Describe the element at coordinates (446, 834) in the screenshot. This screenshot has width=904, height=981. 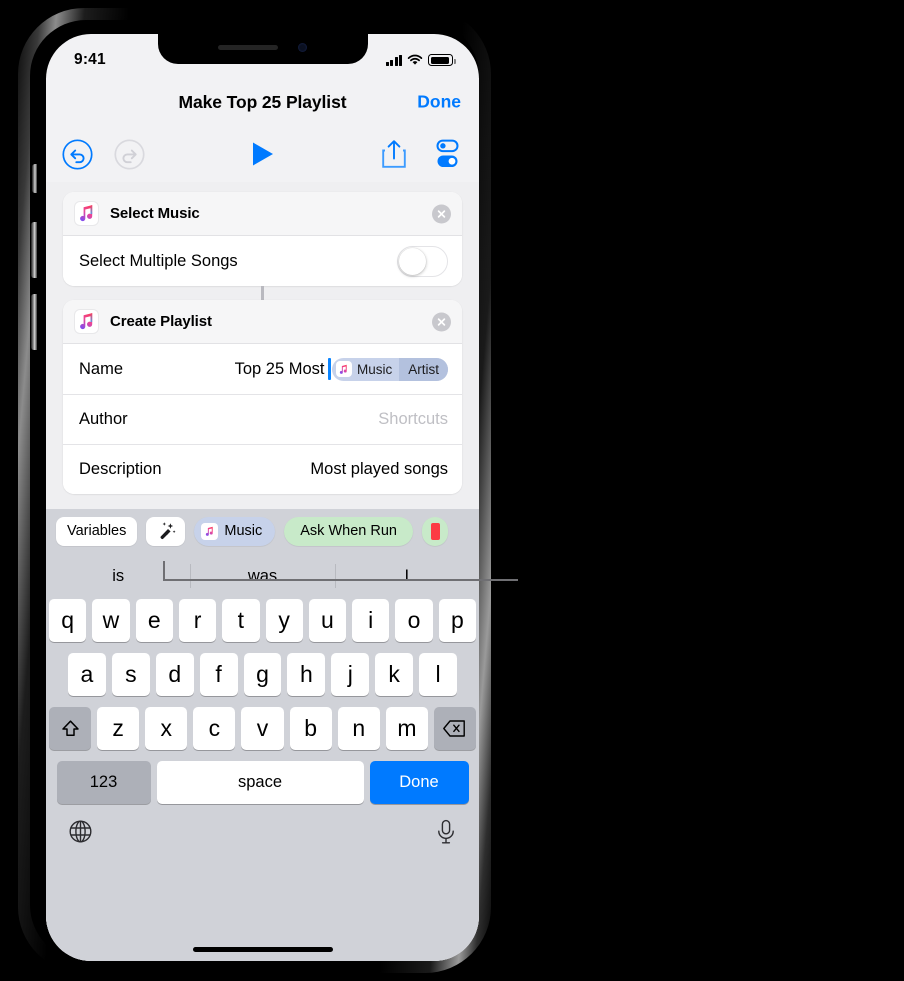
I see `dictation-key` at that location.